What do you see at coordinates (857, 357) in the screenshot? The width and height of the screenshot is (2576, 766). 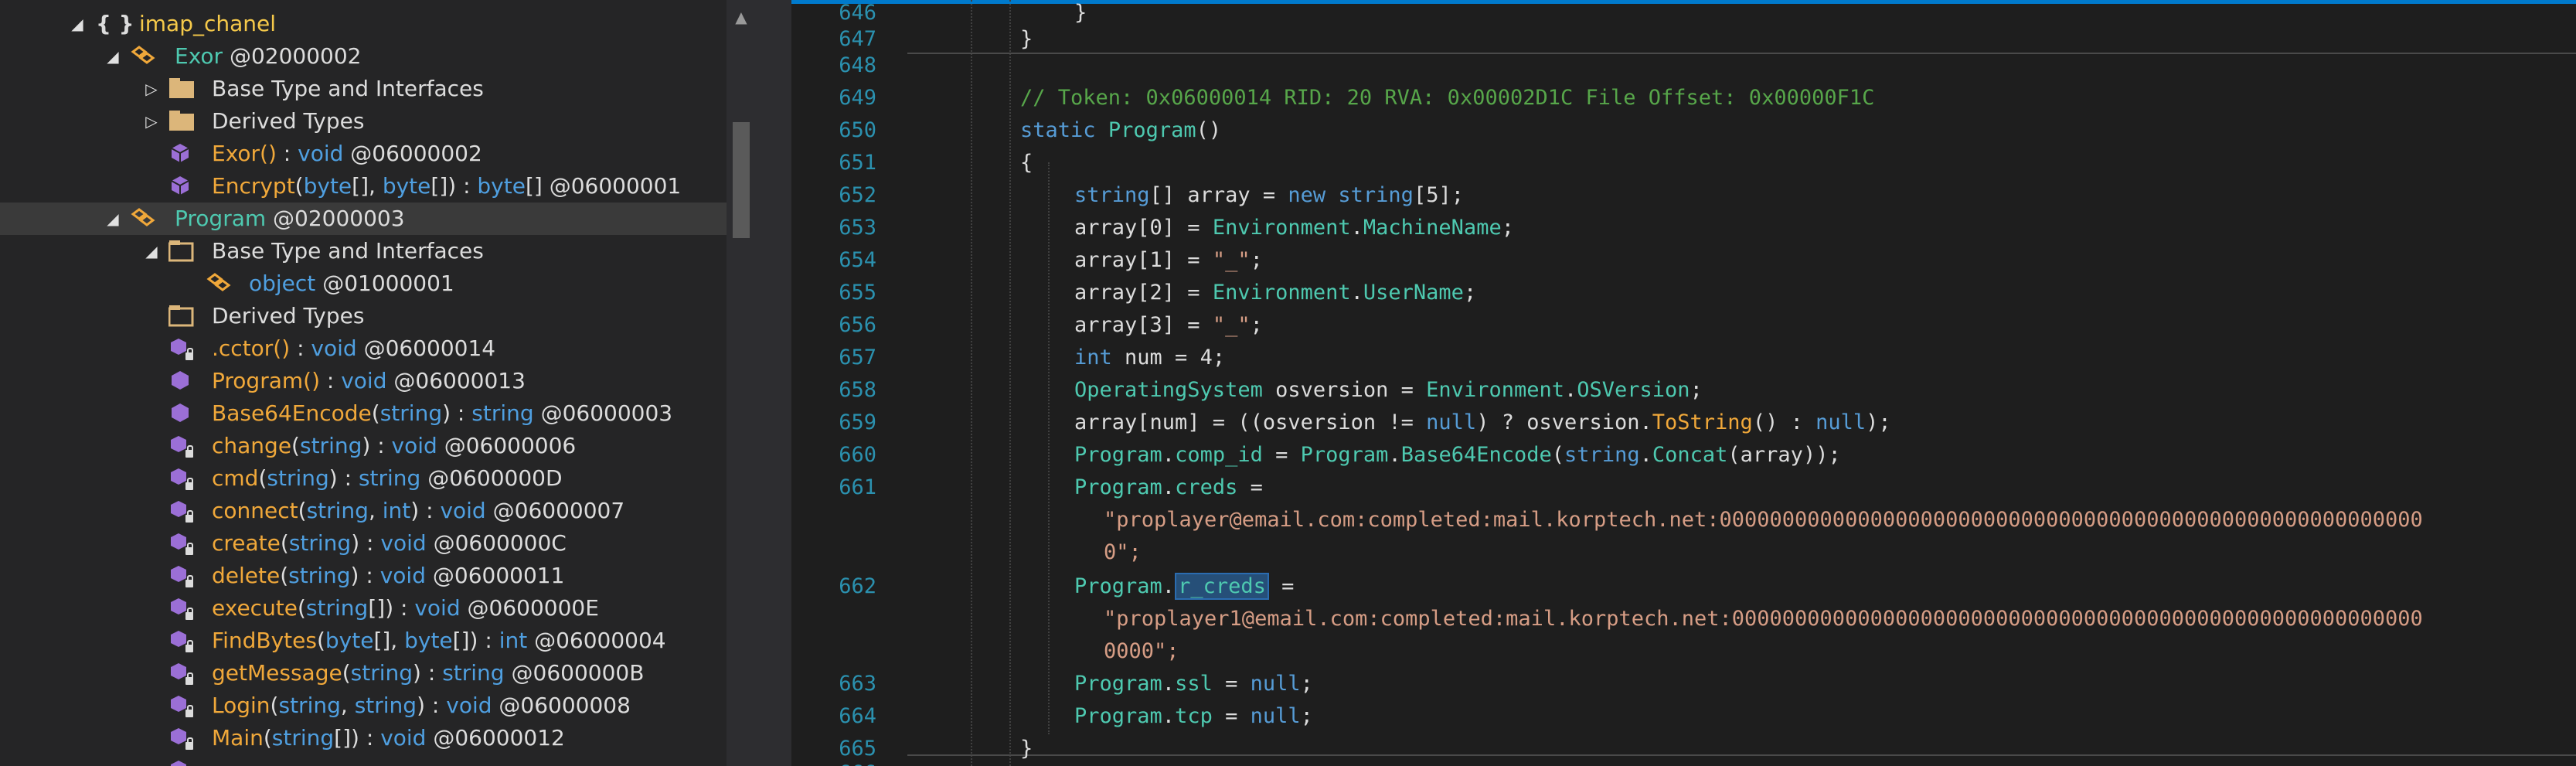 I see `line-number: 657` at bounding box center [857, 357].